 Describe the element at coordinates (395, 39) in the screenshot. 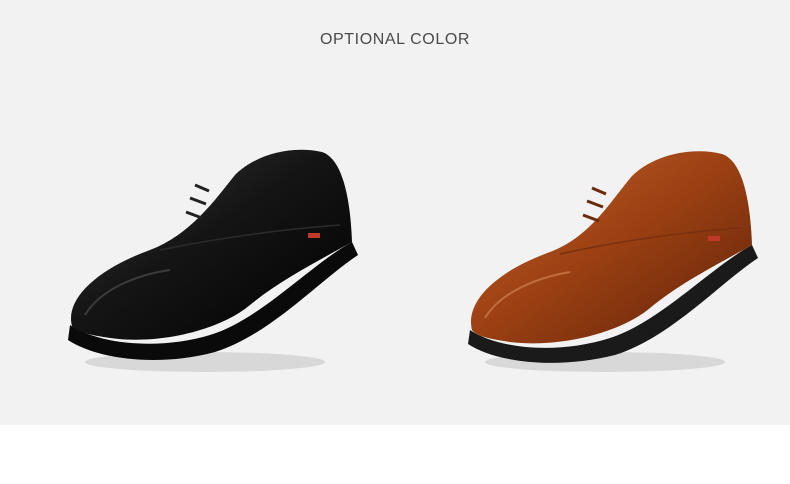

I see `section-heading: OPTIONAL COLOR` at that location.